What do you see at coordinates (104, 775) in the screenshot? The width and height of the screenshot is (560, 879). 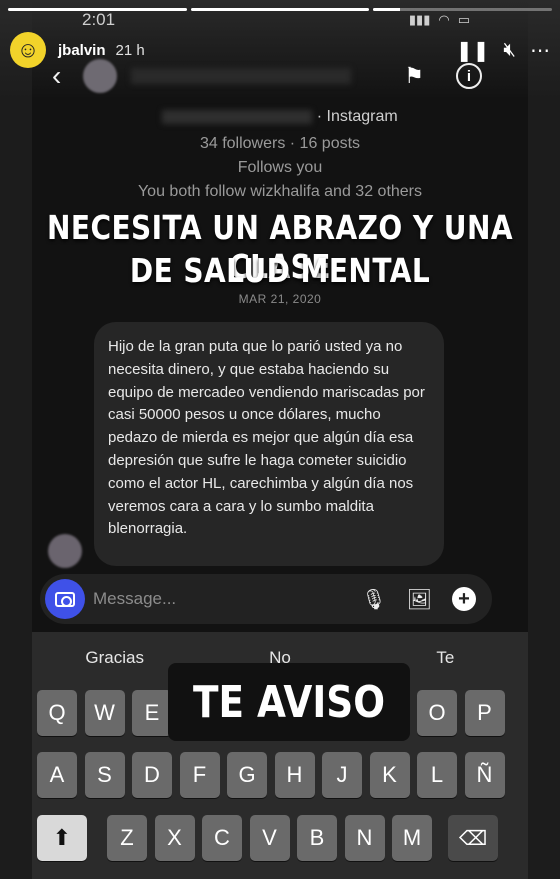 I see `key-s: S` at bounding box center [104, 775].